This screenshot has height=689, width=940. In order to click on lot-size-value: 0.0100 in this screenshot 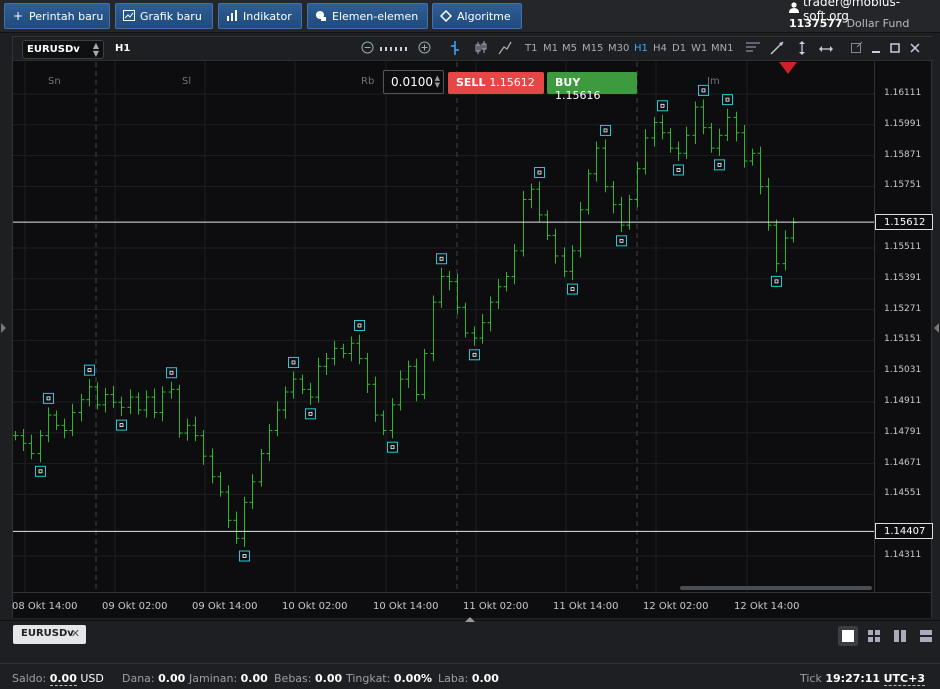, I will do `click(412, 82)`.